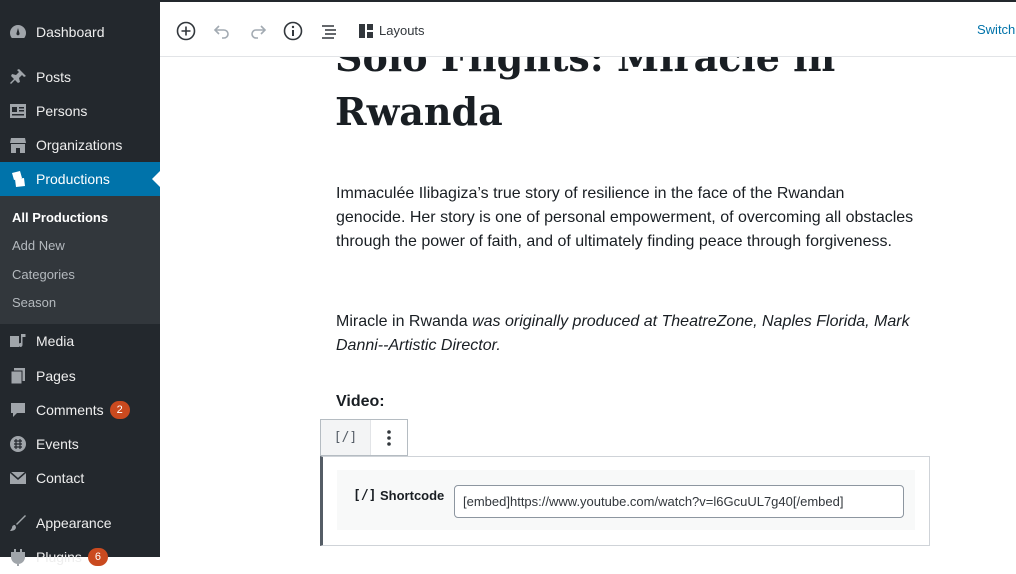  Describe the element at coordinates (996, 29) in the screenshot. I see `switch-link: Switch` at that location.